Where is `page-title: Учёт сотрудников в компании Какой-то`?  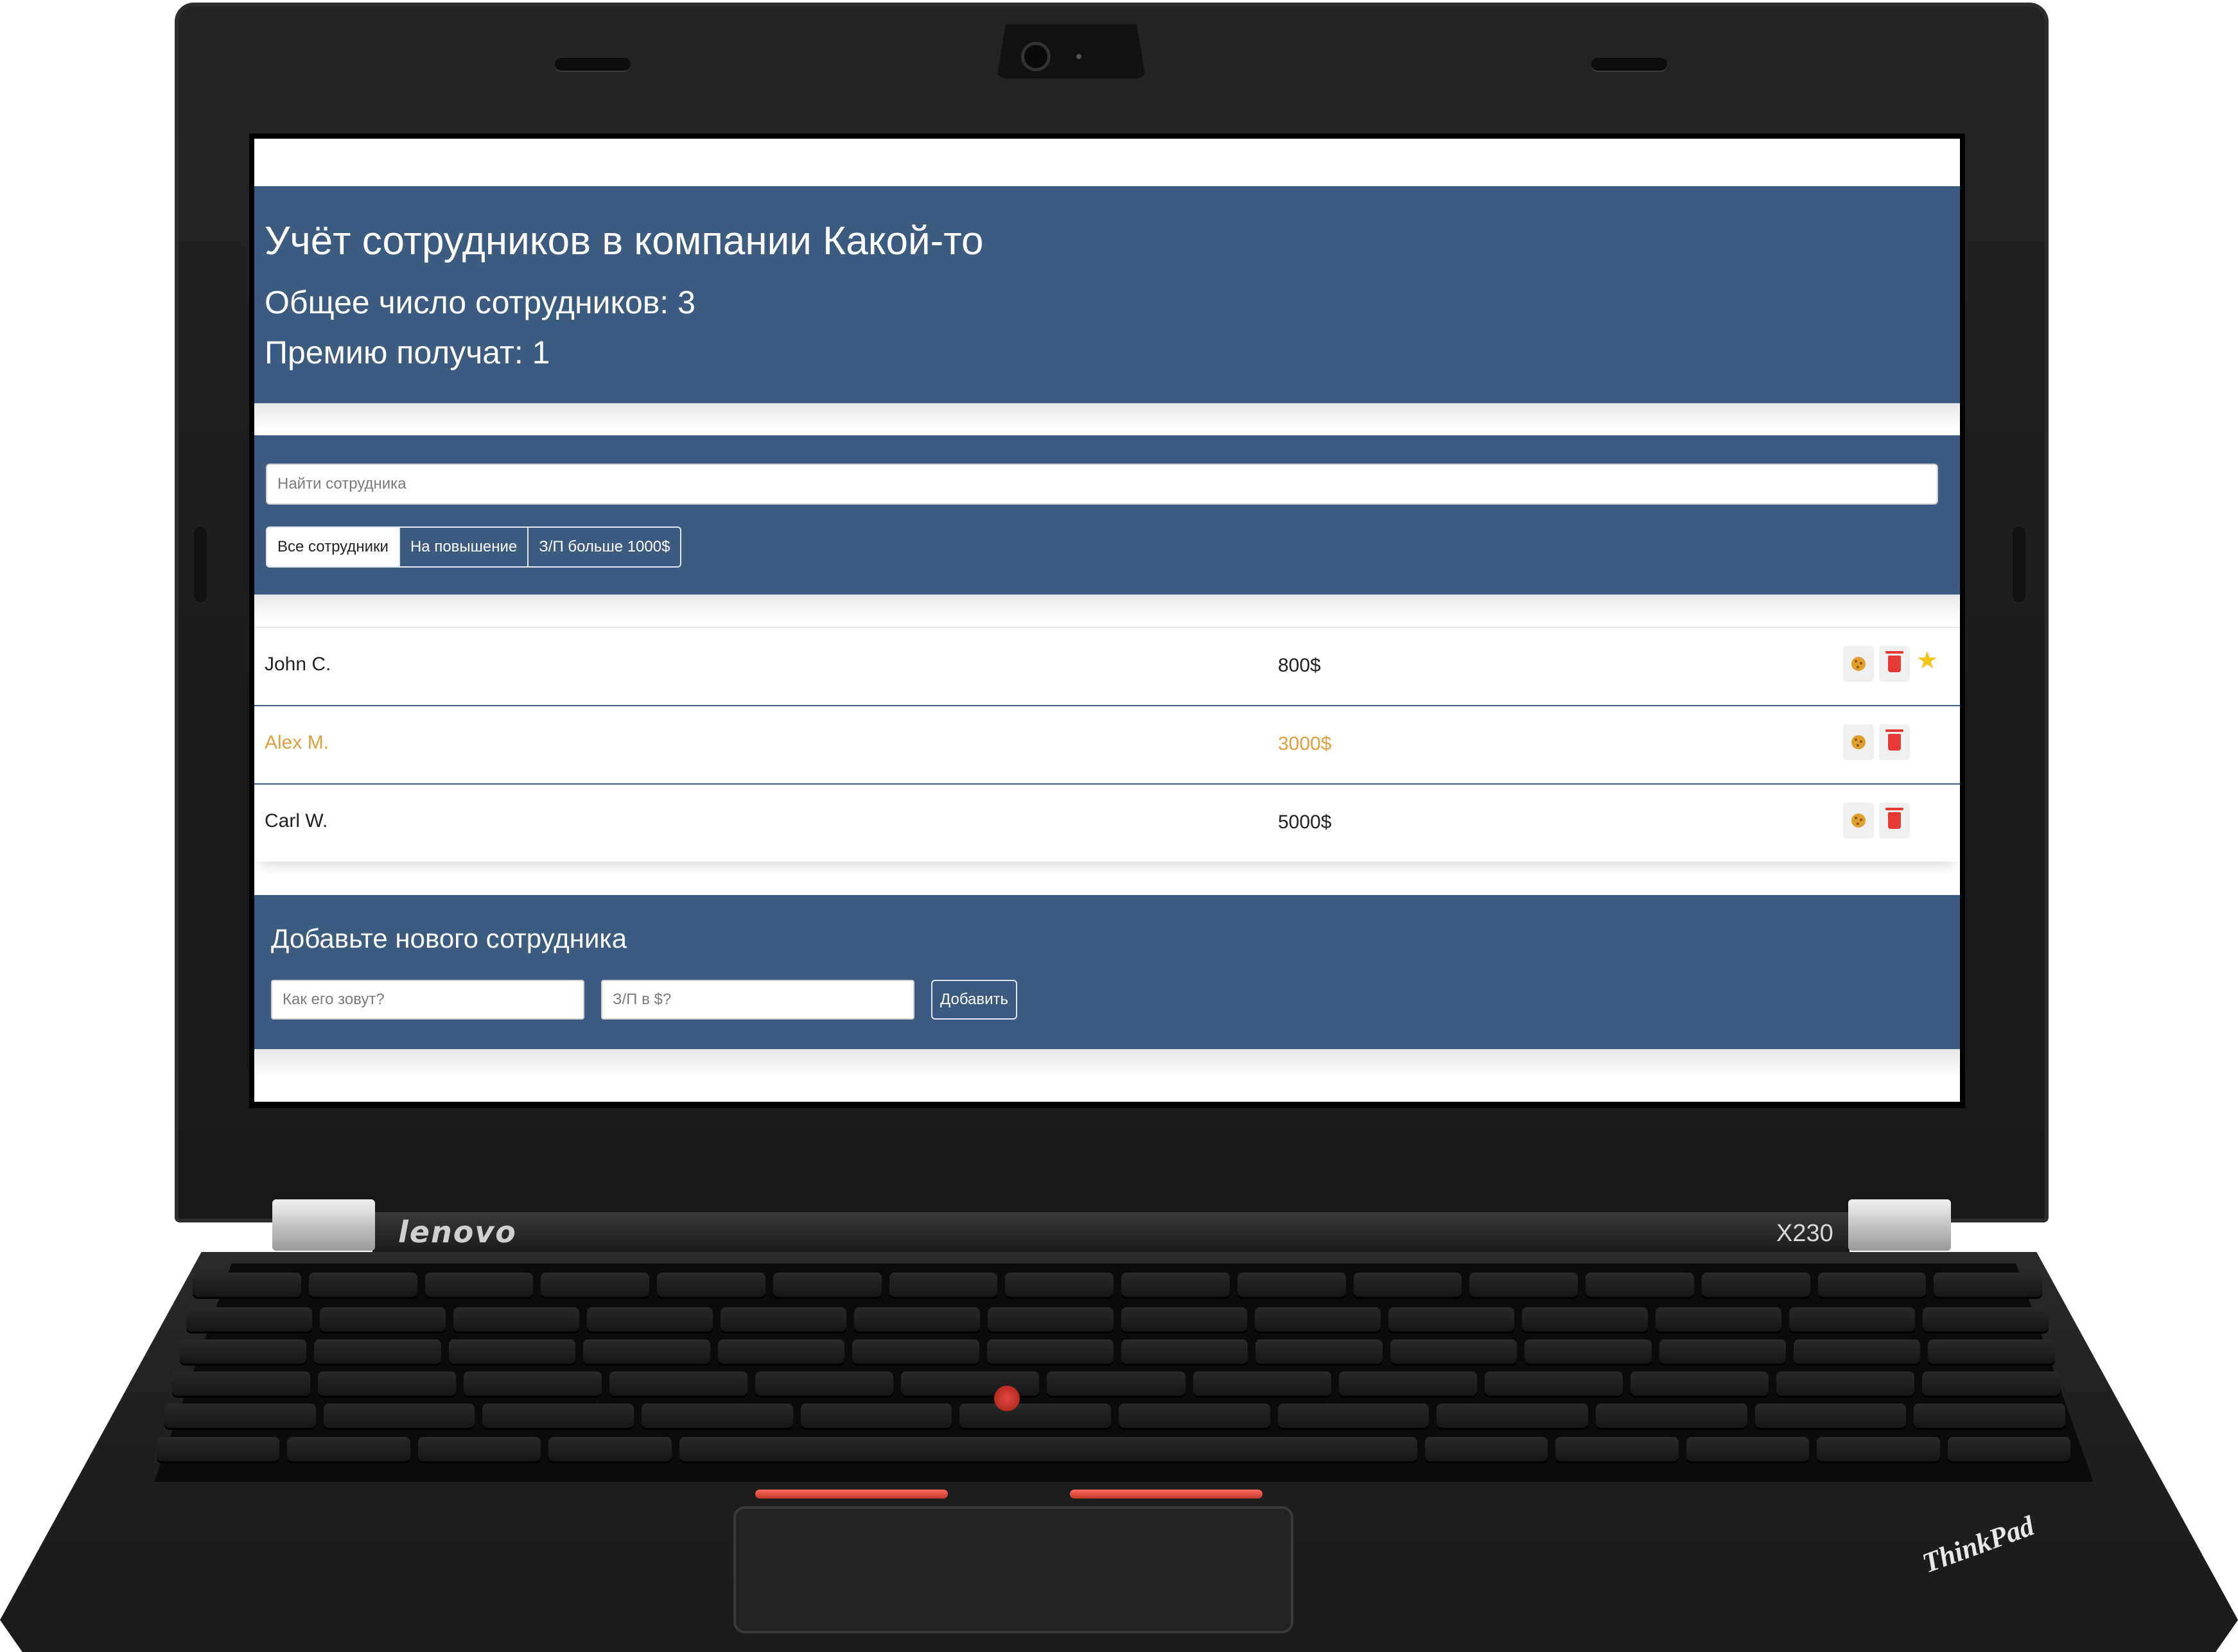
page-title: Учёт сотрудников в компании Какой-то is located at coordinates (624, 241).